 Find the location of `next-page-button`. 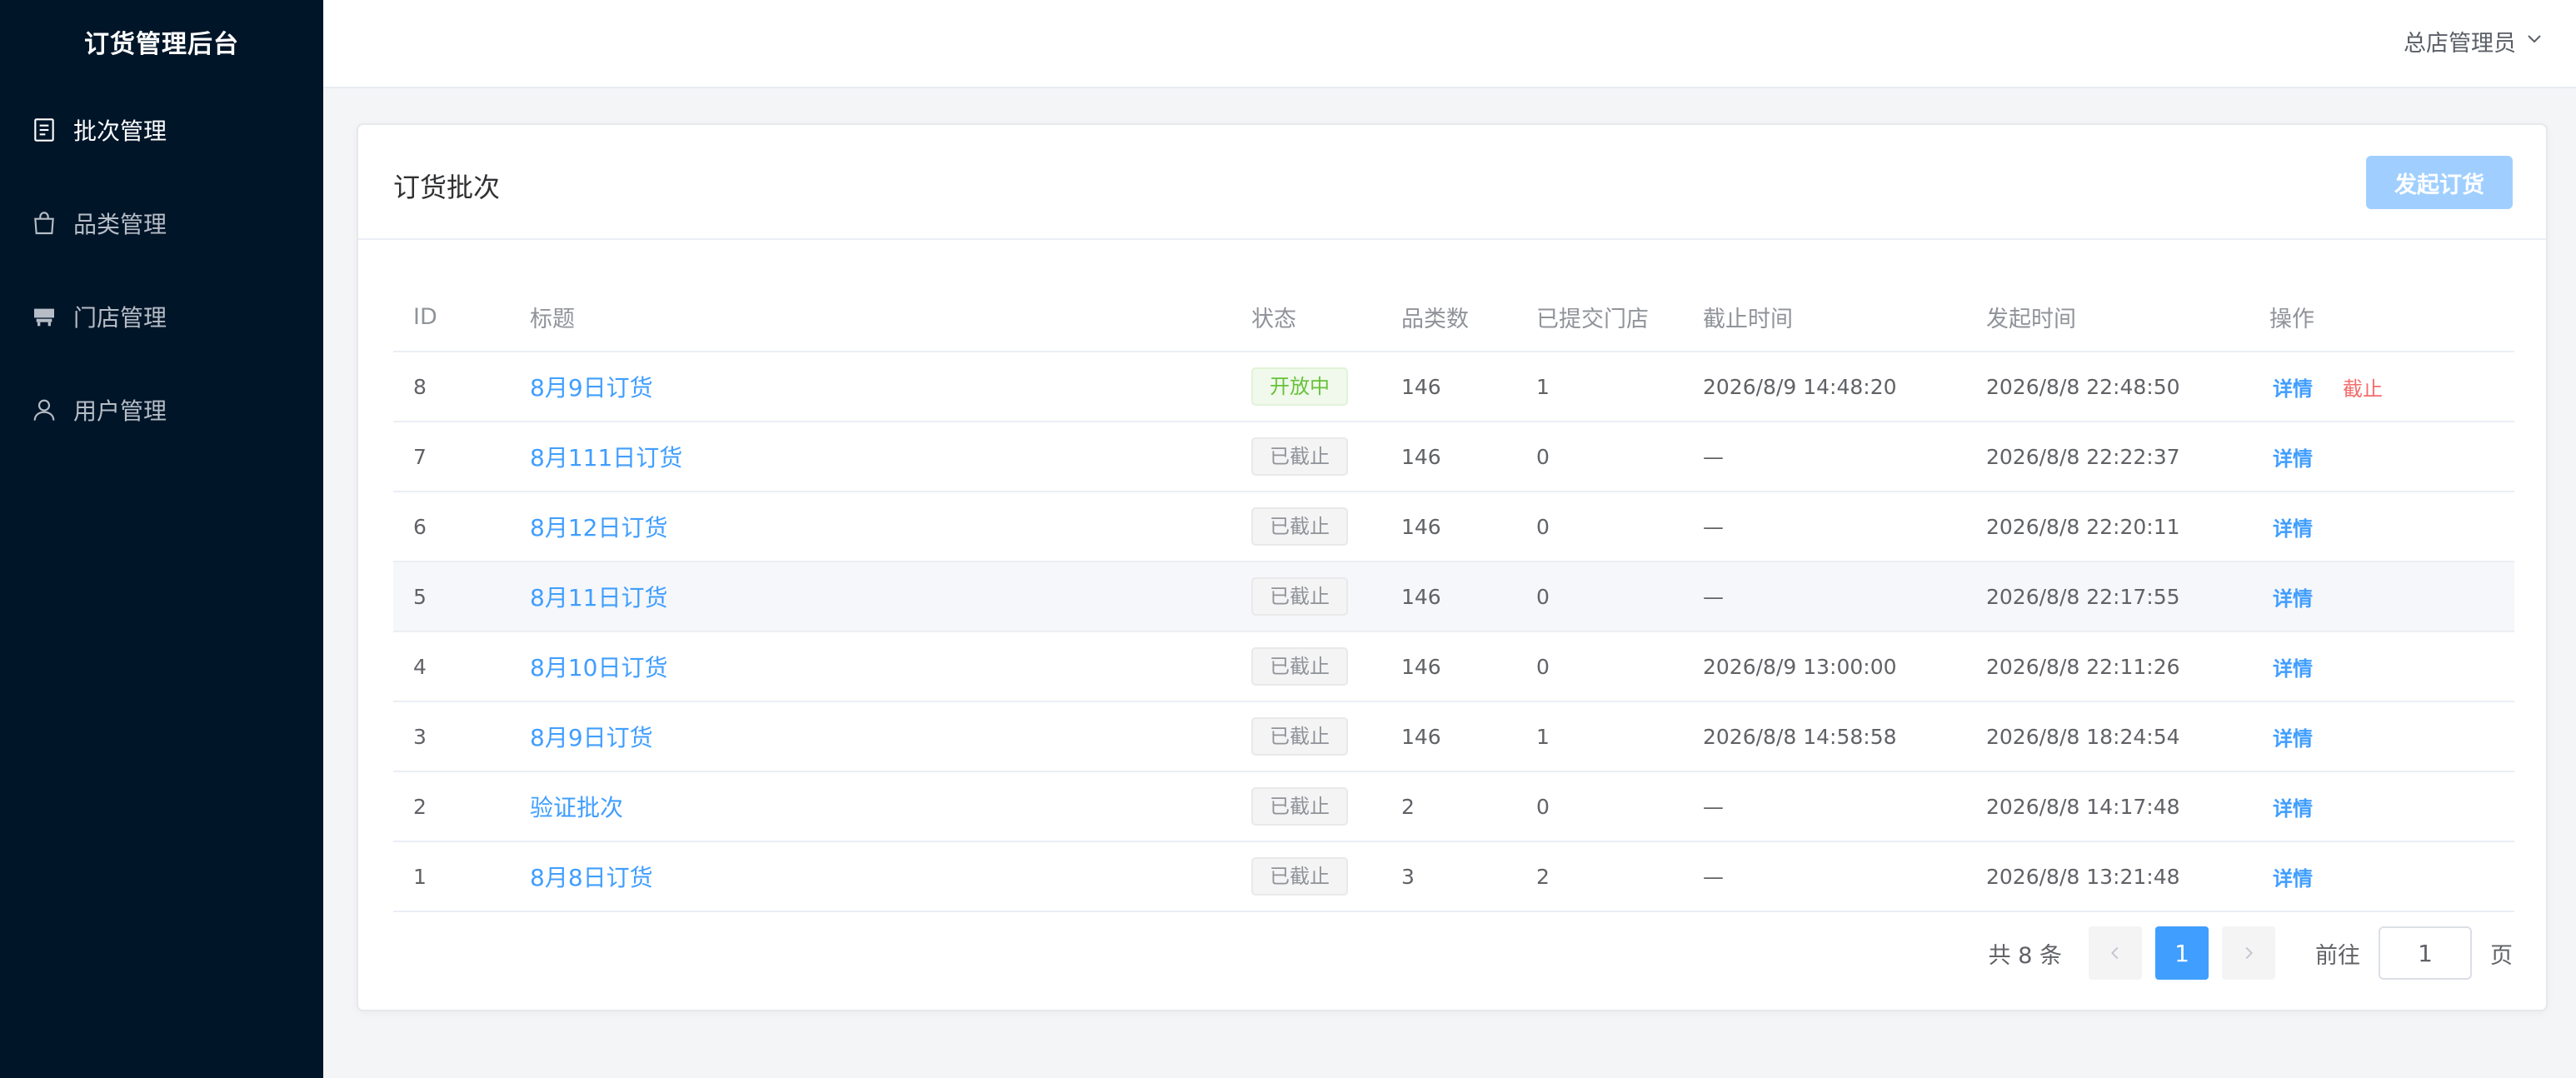

next-page-button is located at coordinates (2248, 953).